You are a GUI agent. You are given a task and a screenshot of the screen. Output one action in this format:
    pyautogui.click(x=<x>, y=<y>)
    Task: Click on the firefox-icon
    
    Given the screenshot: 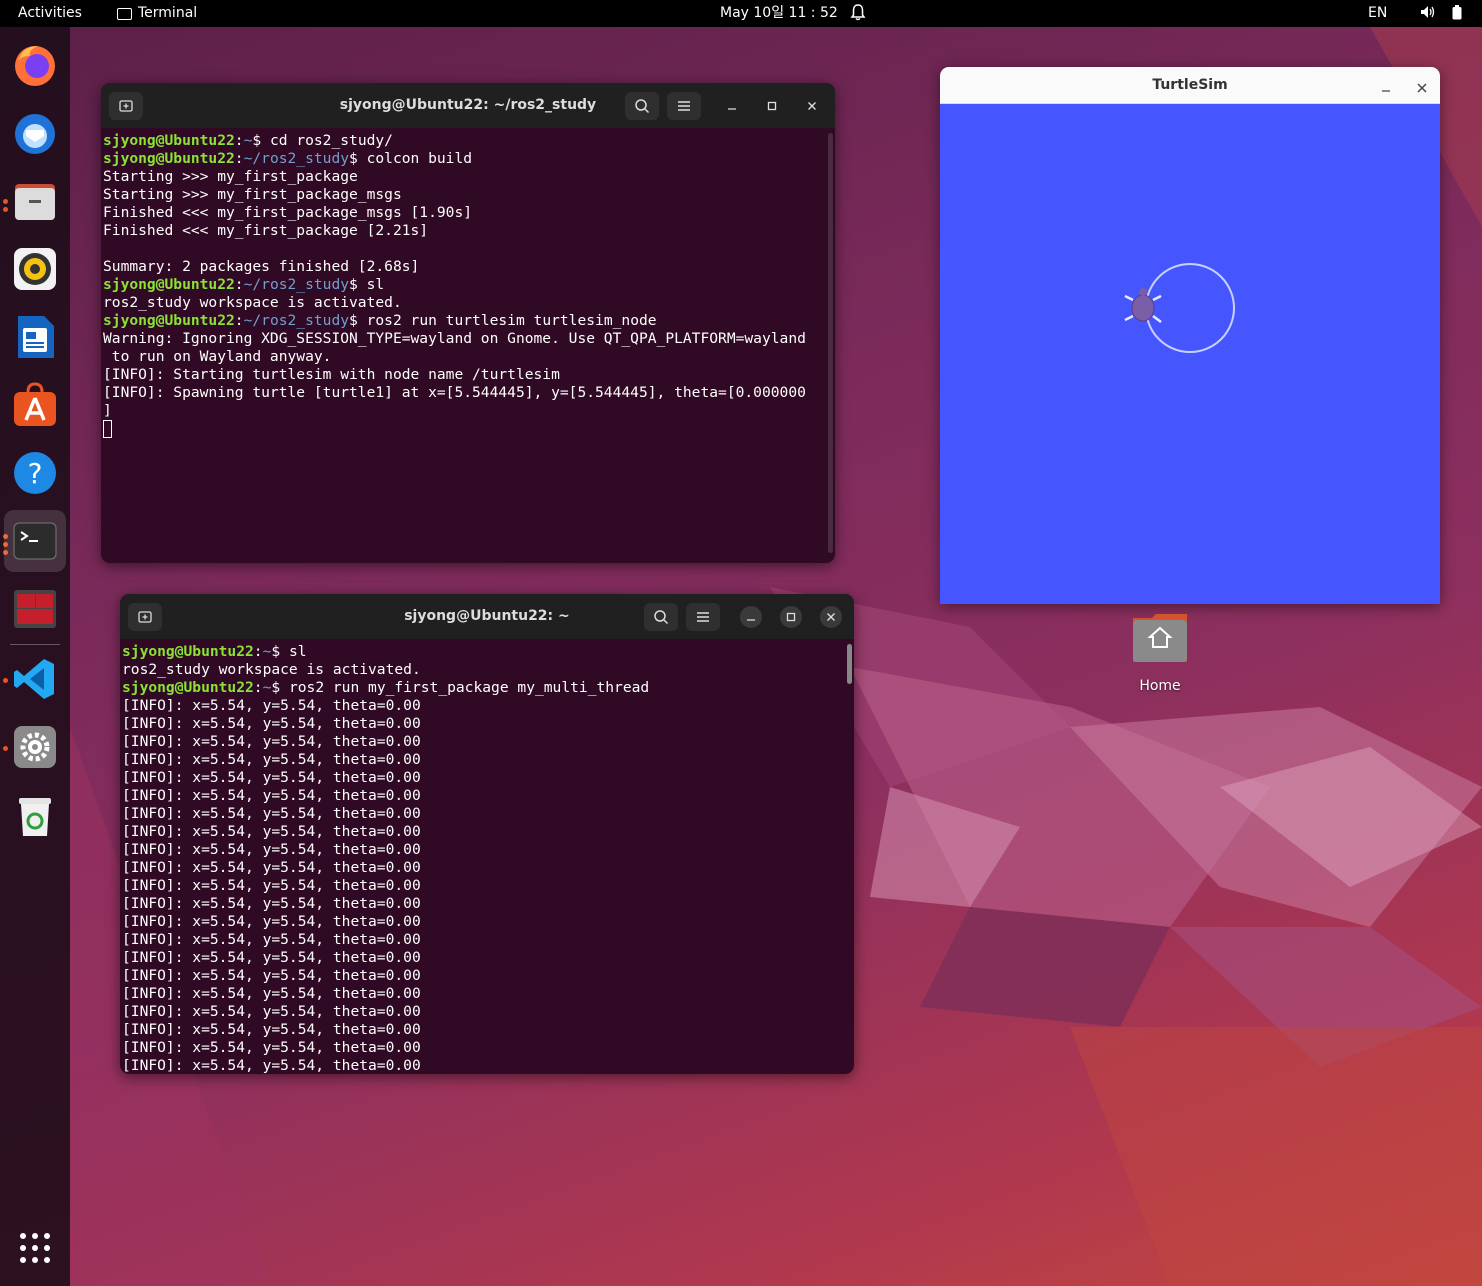 What is the action you would take?
    pyautogui.click(x=35, y=65)
    